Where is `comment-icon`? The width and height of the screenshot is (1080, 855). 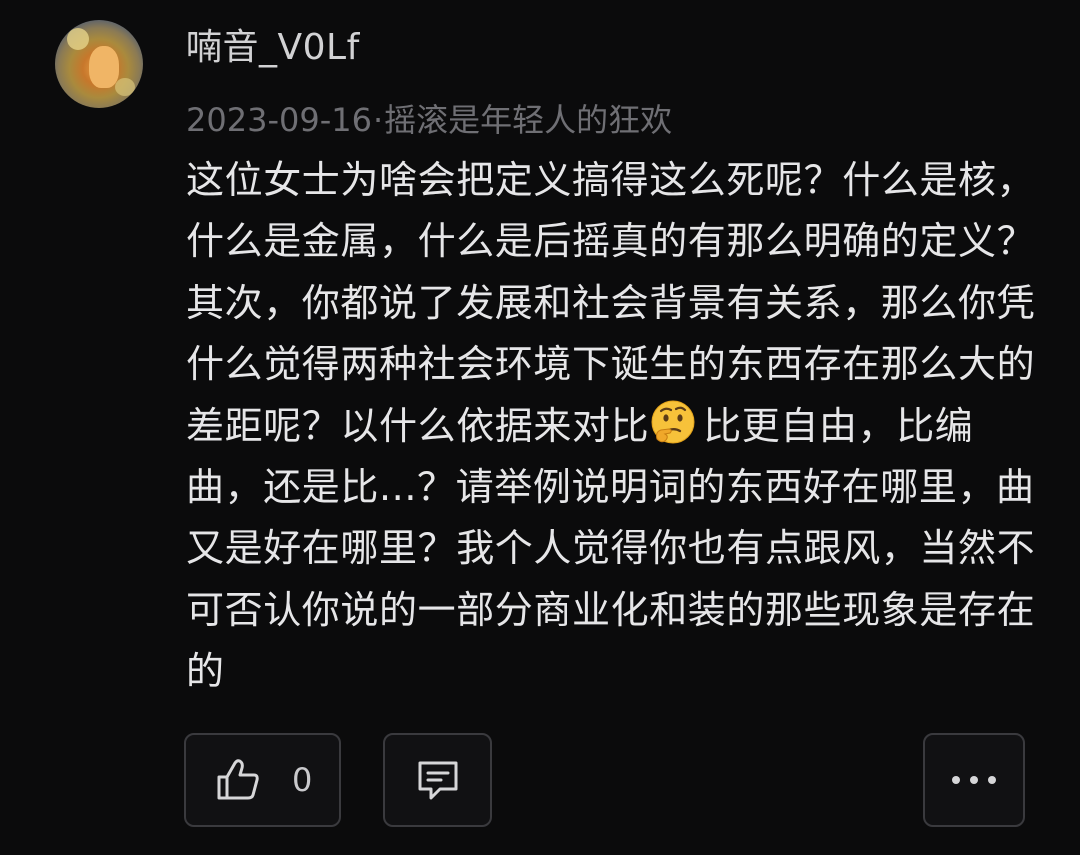 comment-icon is located at coordinates (438, 780).